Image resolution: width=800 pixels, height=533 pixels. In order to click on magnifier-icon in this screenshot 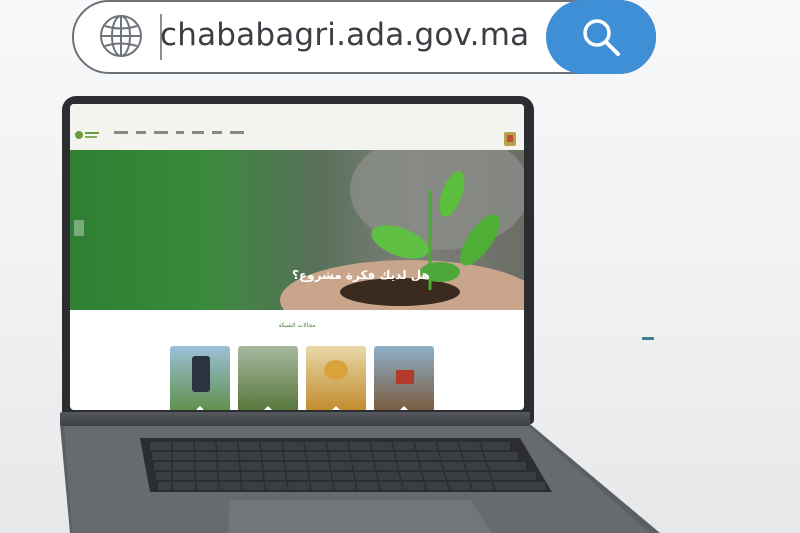, I will do `click(601, 37)`.